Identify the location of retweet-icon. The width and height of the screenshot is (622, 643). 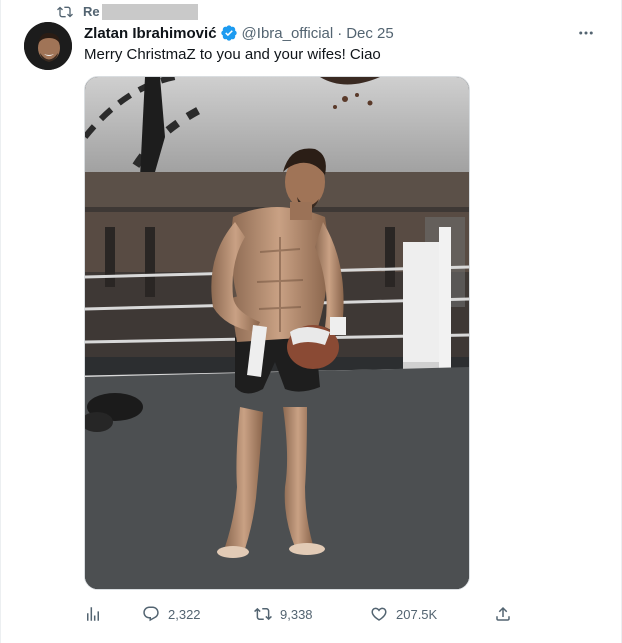
(65, 12).